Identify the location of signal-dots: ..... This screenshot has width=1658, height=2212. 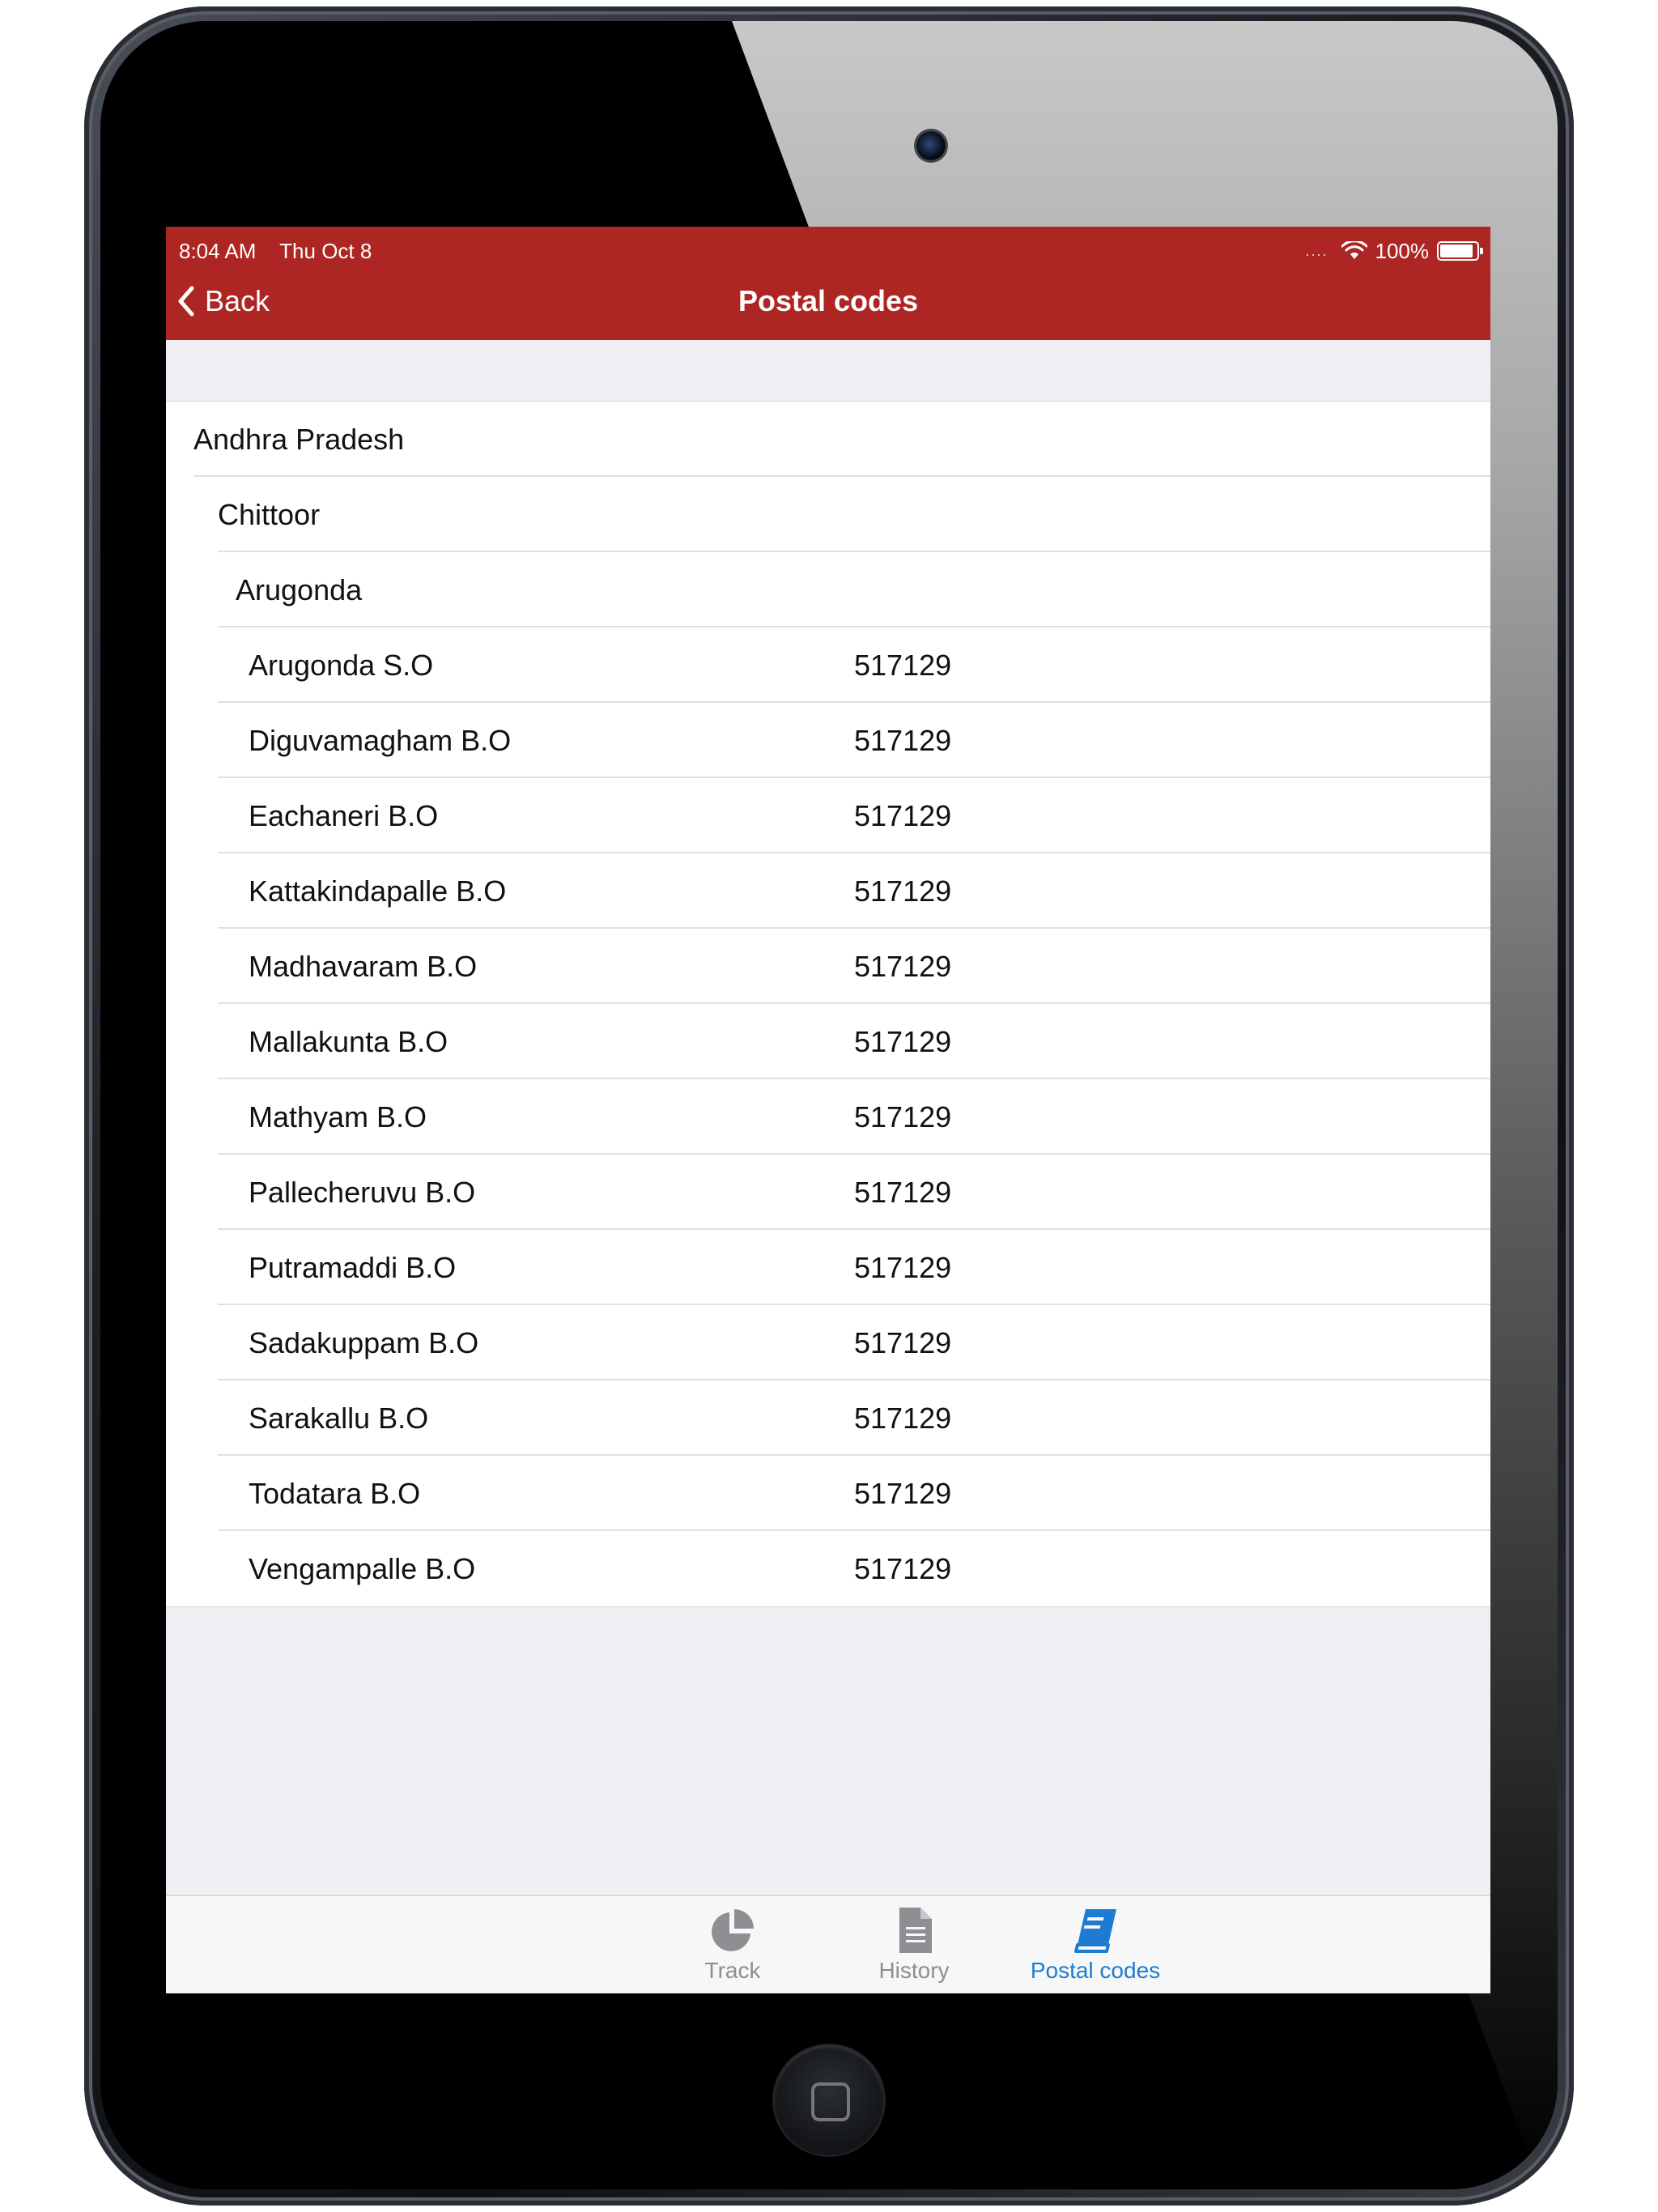
(1317, 251).